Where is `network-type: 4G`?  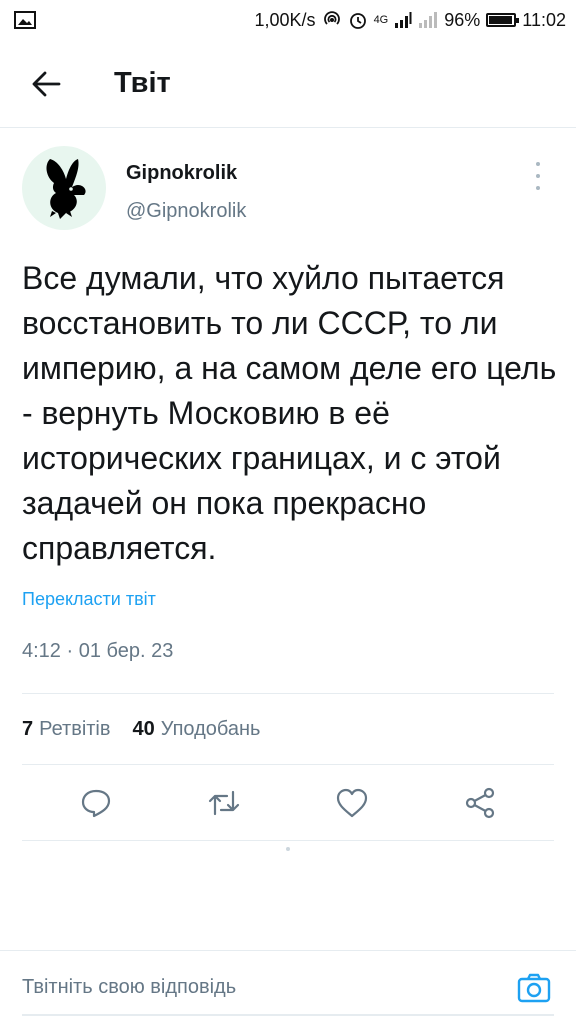 network-type: 4G is located at coordinates (381, 20).